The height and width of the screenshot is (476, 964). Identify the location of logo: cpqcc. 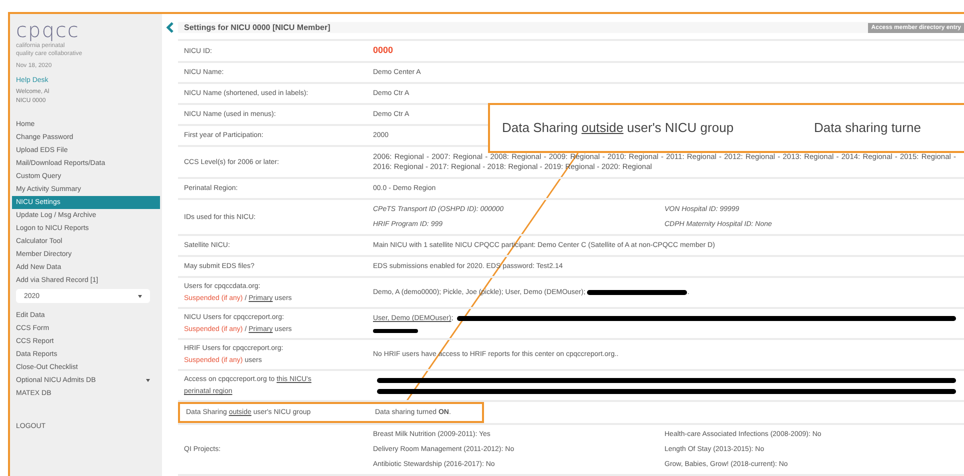
(48, 30).